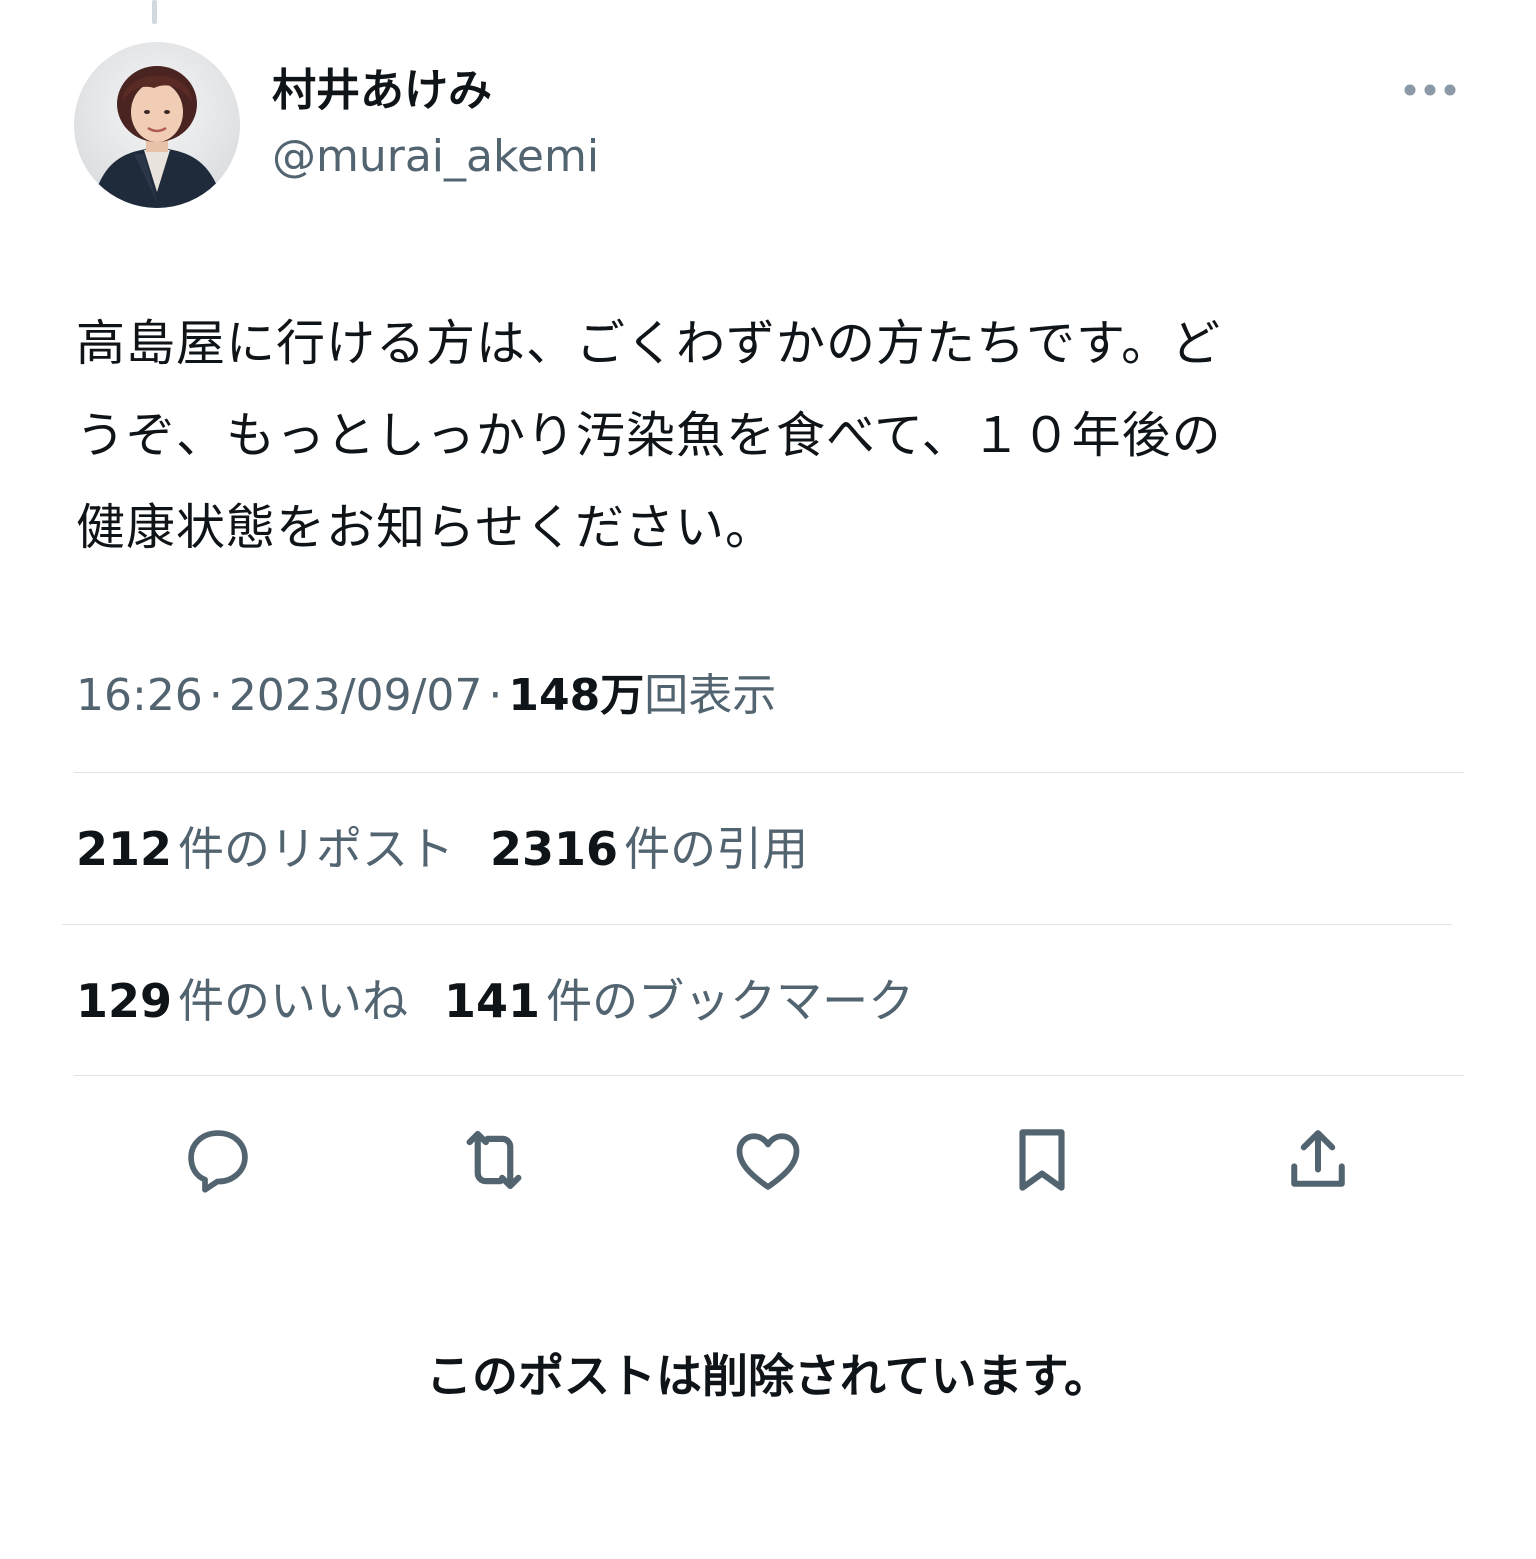 The width and height of the screenshot is (1536, 1559). I want to click on engagement-row-2: 129 件のいいね 141 件のブックマーク, so click(513, 1001).